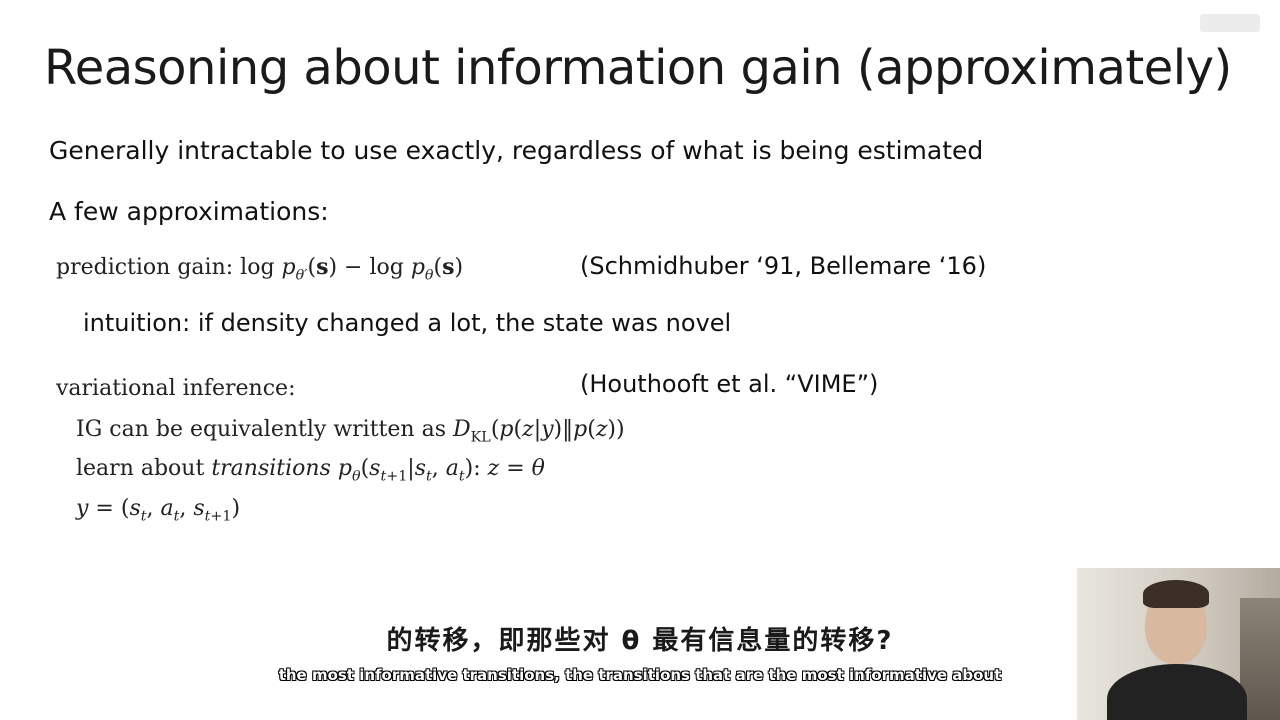  I want to click on transitions-word: transitions, so click(271, 468).